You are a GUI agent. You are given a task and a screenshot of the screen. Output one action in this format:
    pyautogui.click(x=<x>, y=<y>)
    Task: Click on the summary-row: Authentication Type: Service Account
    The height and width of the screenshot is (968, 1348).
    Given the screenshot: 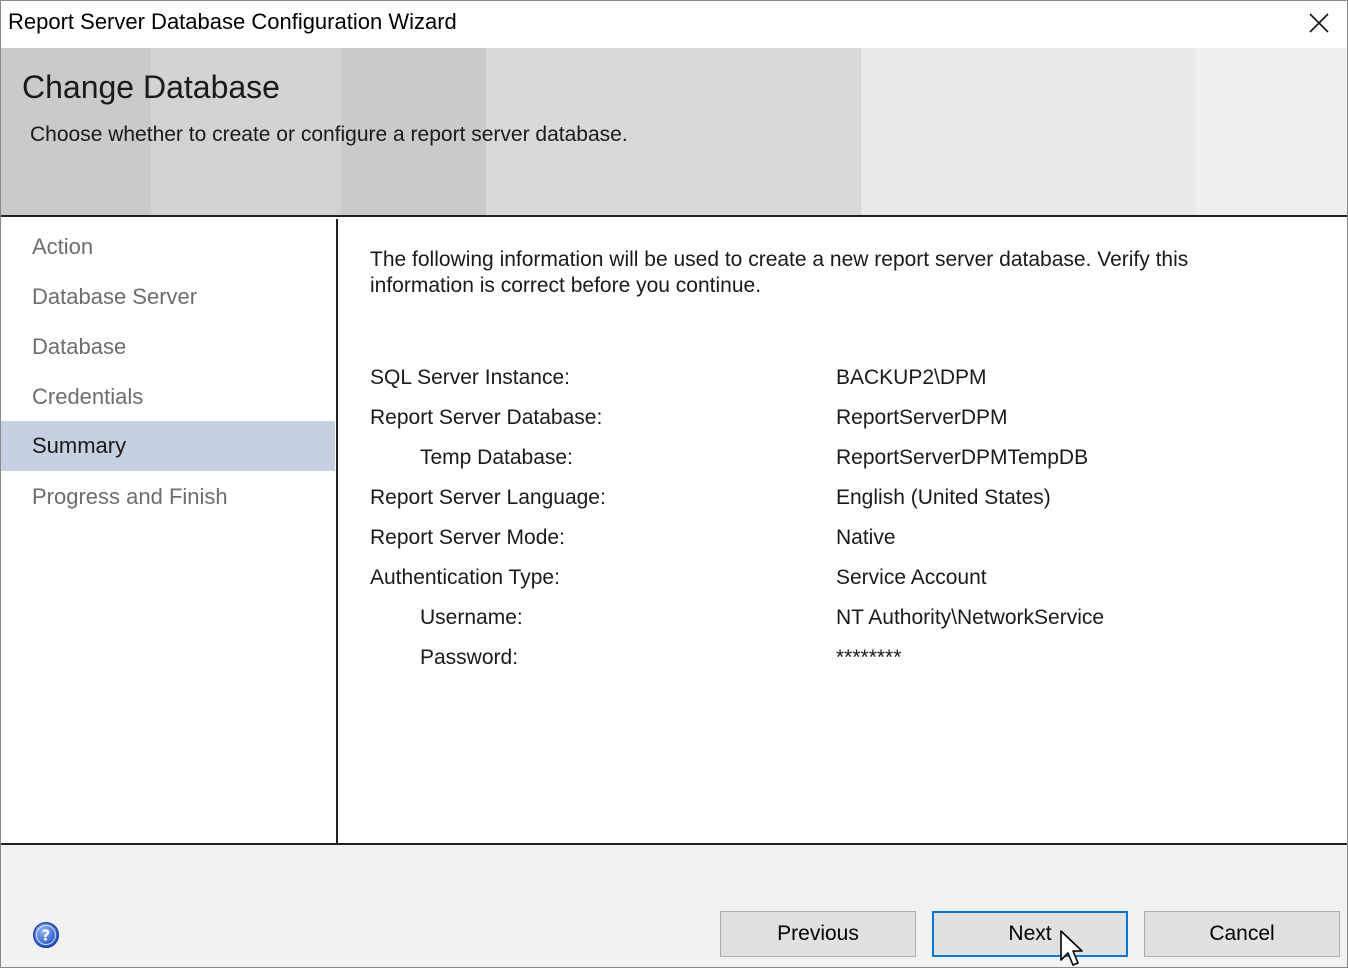 What is the action you would take?
    pyautogui.click(x=850, y=586)
    